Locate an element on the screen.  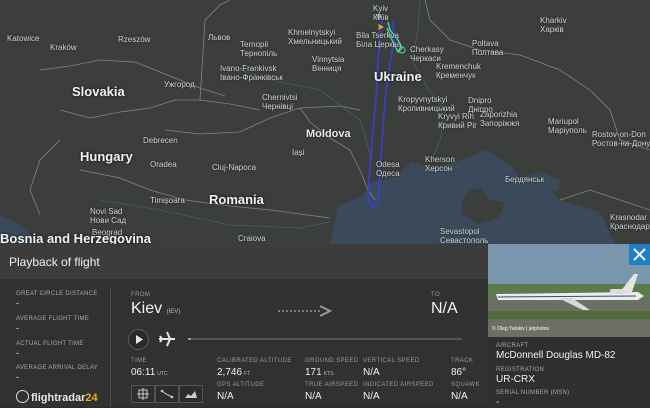
city-clujnapoca: Cluj-Napoca is located at coordinates (234, 167).